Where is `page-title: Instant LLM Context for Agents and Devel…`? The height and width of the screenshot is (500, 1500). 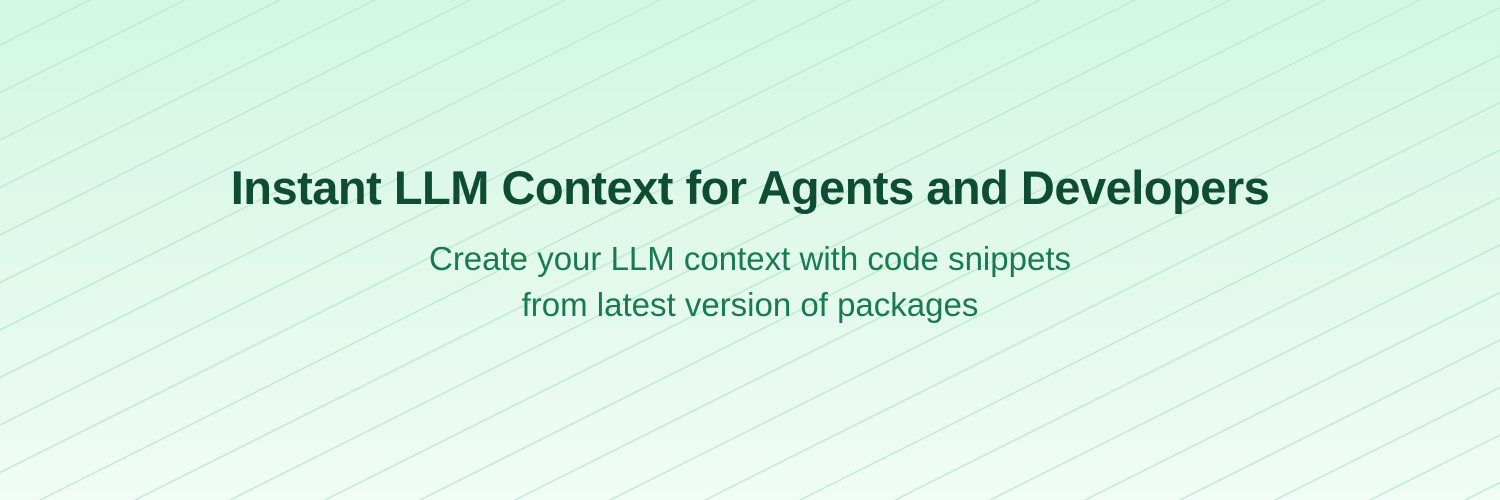
page-title: Instant LLM Context for Agents and Devel… is located at coordinates (750, 187).